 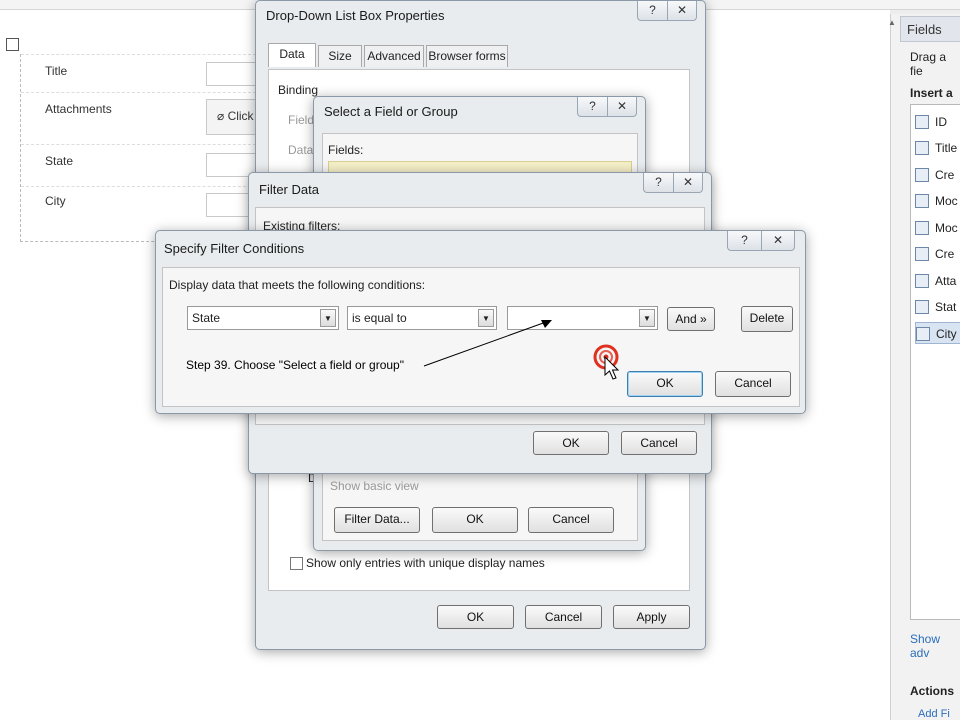 What do you see at coordinates (612, 368) in the screenshot?
I see `mouse-cursor-icon` at bounding box center [612, 368].